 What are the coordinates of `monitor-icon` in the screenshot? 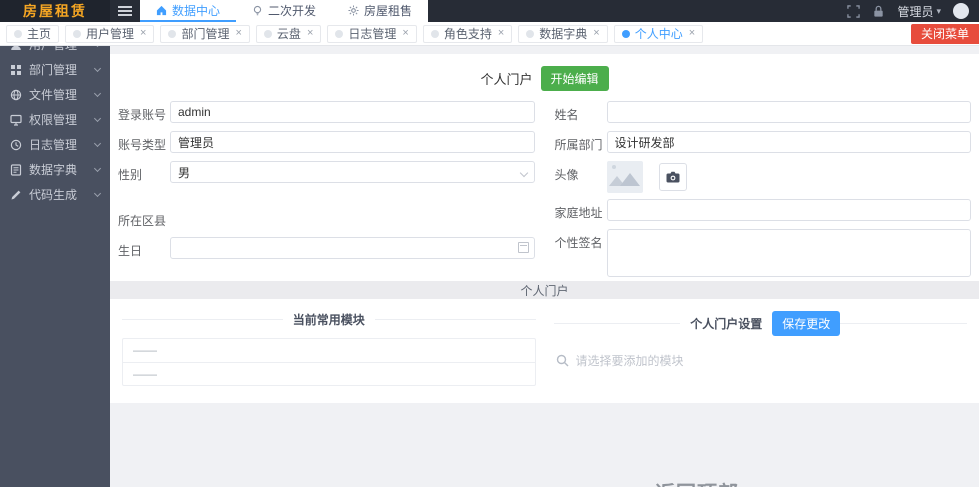 It's located at (16, 120).